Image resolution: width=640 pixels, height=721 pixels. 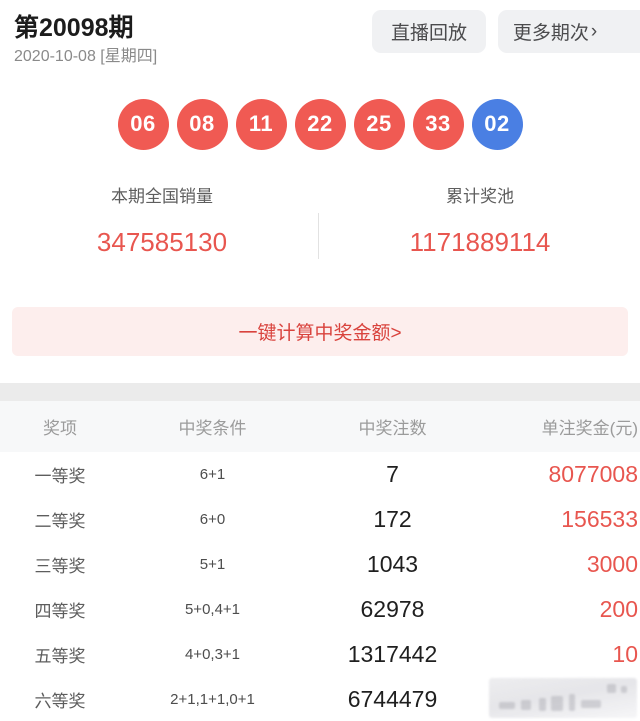 I want to click on table-row: 一等奖 6+1 7 8077008, so click(x=320, y=474).